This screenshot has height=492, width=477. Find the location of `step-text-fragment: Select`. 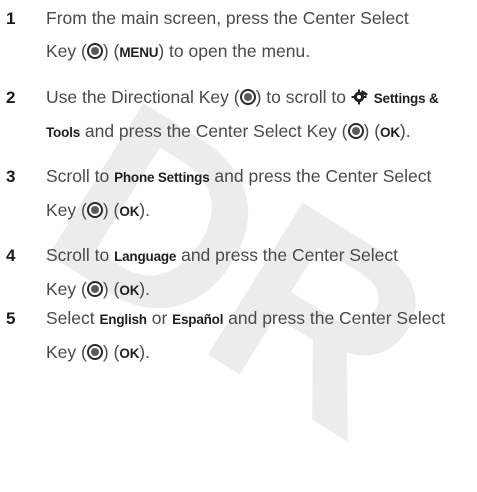

step-text-fragment: Select is located at coordinates (73, 318).